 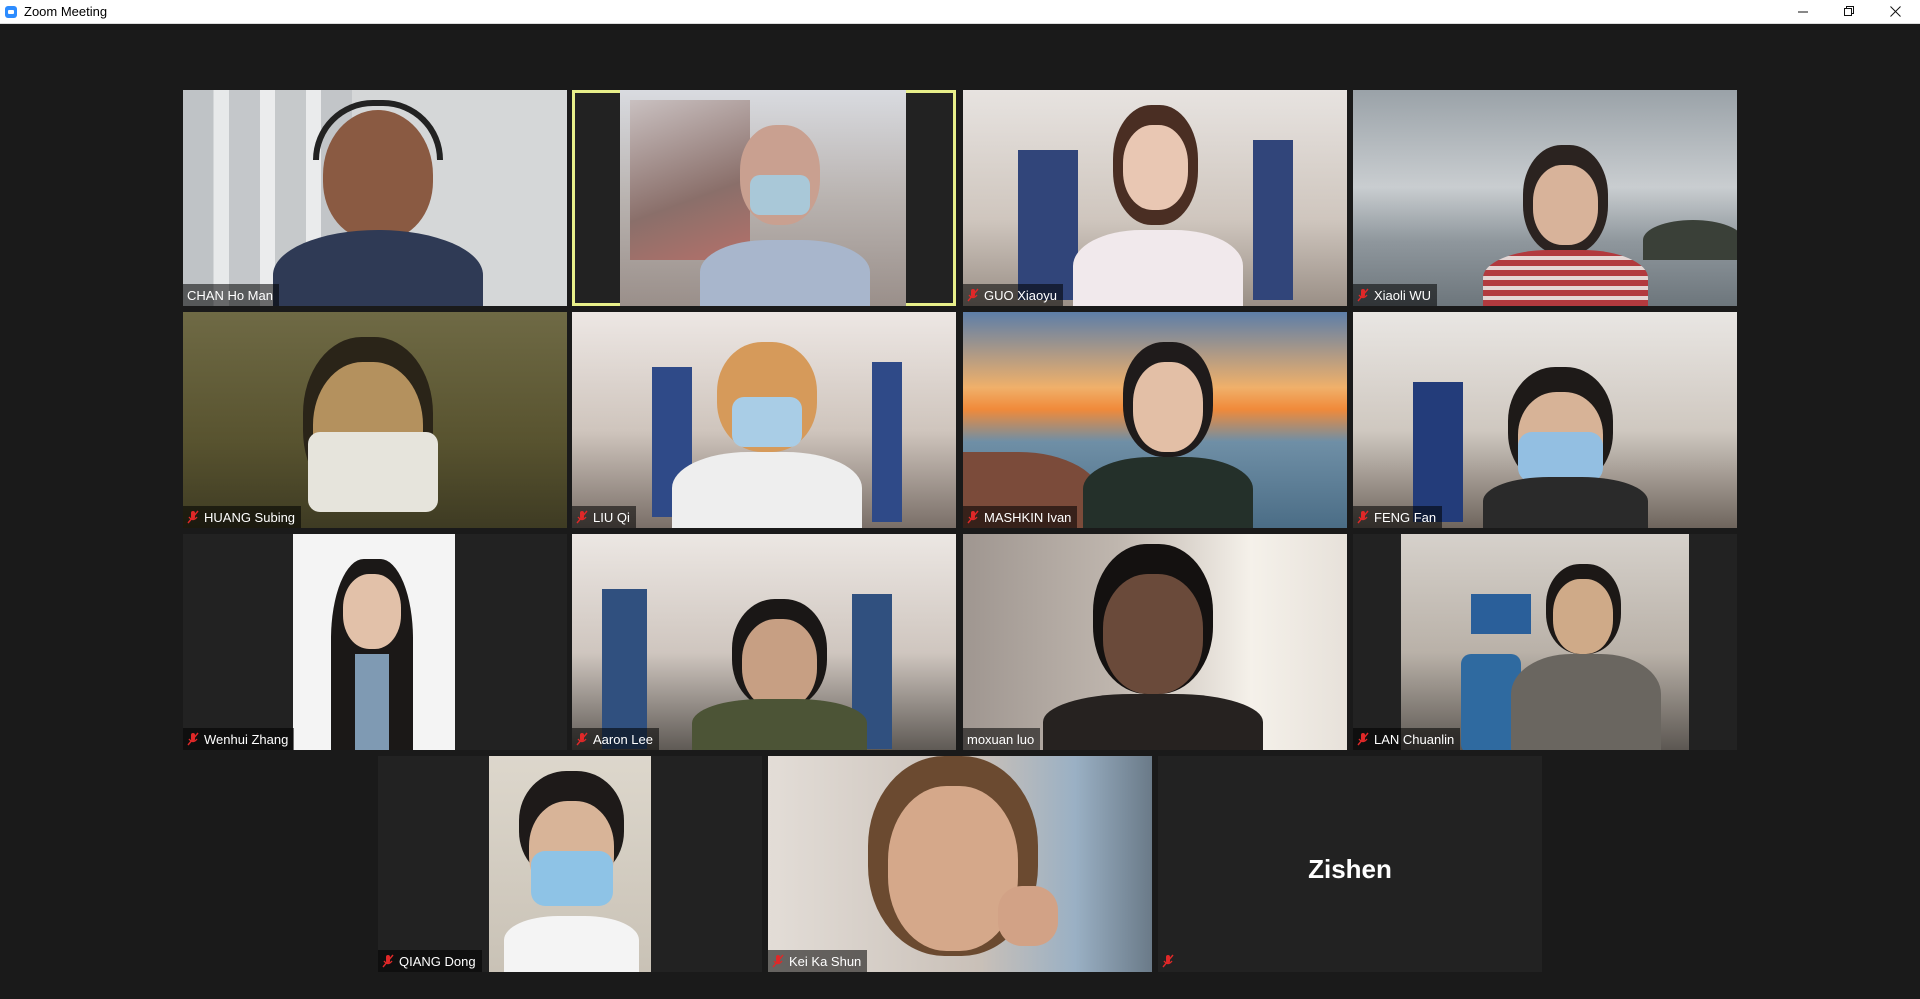 What do you see at coordinates (1395, 295) in the screenshot?
I see `participant-name-label: Xiaoli WU` at bounding box center [1395, 295].